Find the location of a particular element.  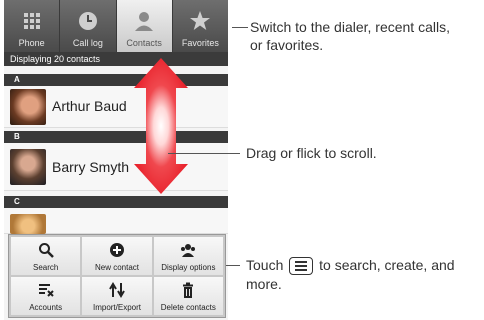

contact-name: Arthur Baud is located at coordinates (89, 106).